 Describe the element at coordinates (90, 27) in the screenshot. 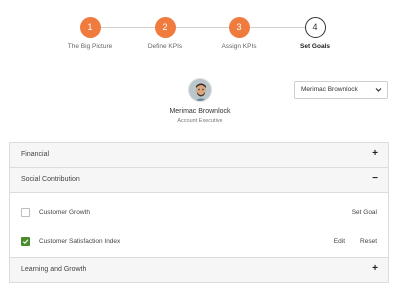

I see `step-number-1: 1` at that location.